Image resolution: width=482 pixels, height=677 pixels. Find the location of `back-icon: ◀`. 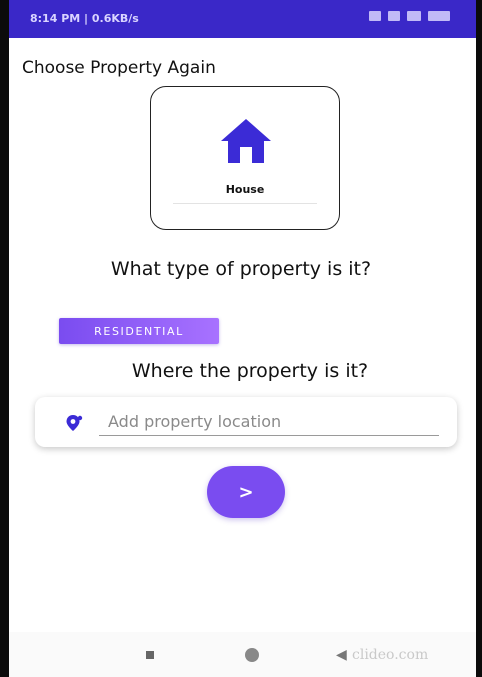

back-icon: ◀ is located at coordinates (341, 655).